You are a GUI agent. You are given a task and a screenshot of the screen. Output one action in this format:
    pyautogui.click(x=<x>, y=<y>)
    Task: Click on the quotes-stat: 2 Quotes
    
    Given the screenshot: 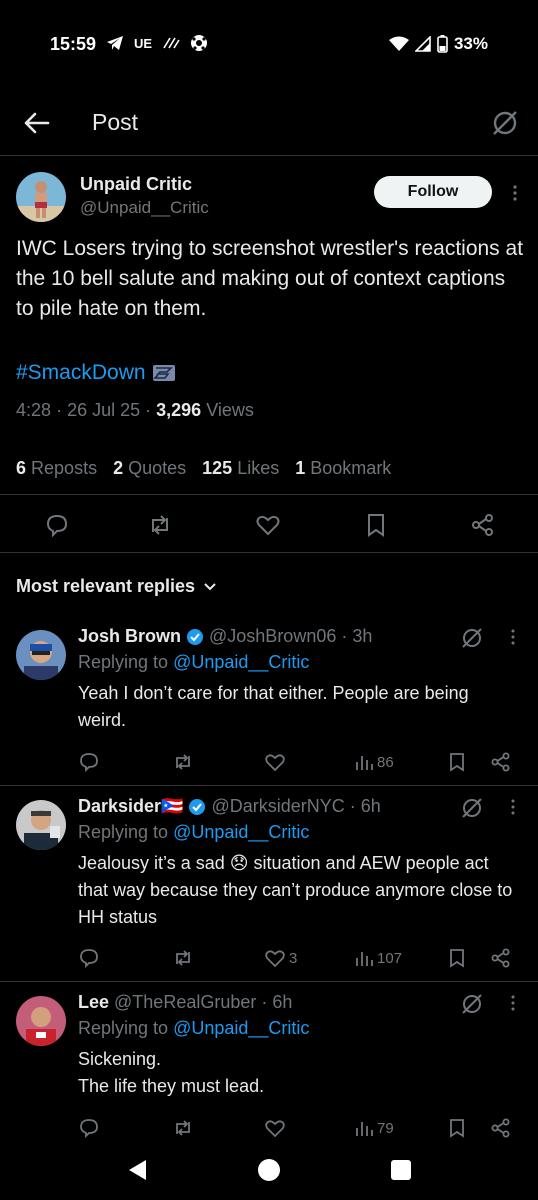 What is the action you would take?
    pyautogui.click(x=149, y=468)
    